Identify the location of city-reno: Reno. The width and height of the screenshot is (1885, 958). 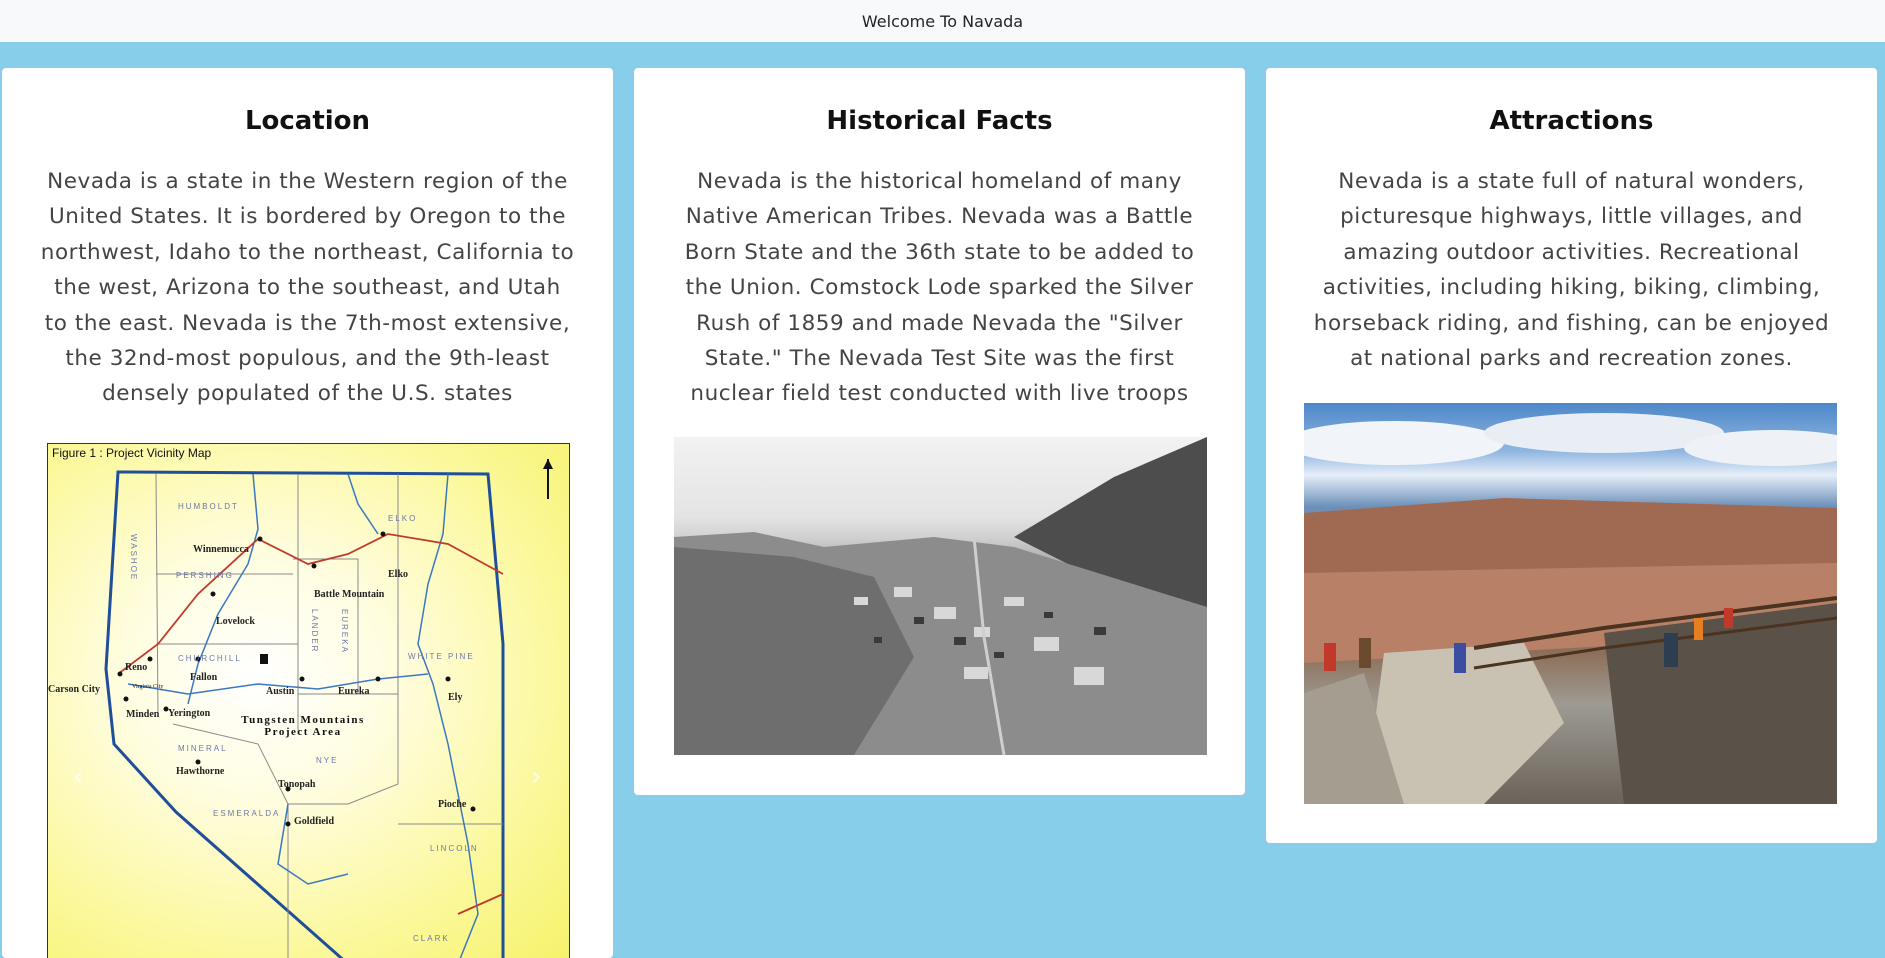
(136, 667).